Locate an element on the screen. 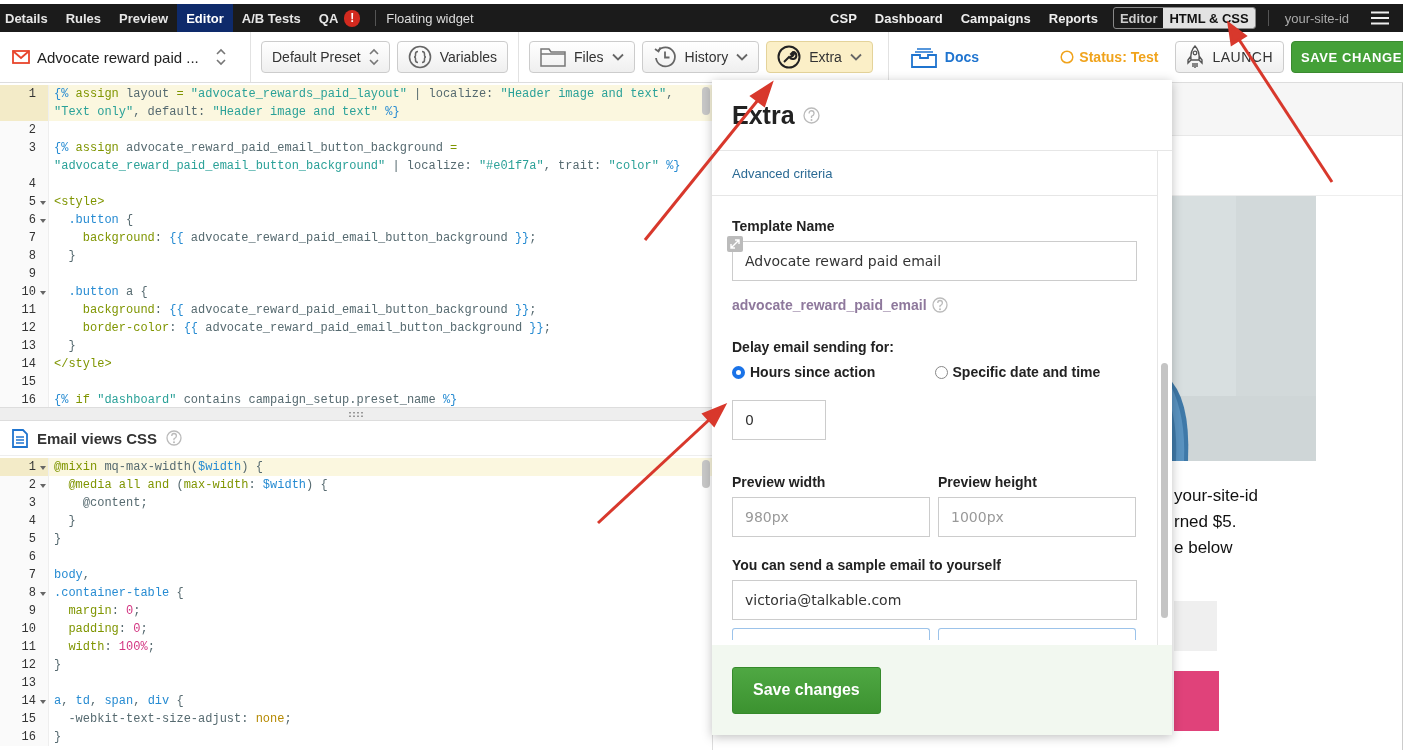 The width and height of the screenshot is (1403, 752). code-line: <style> is located at coordinates (79, 202).